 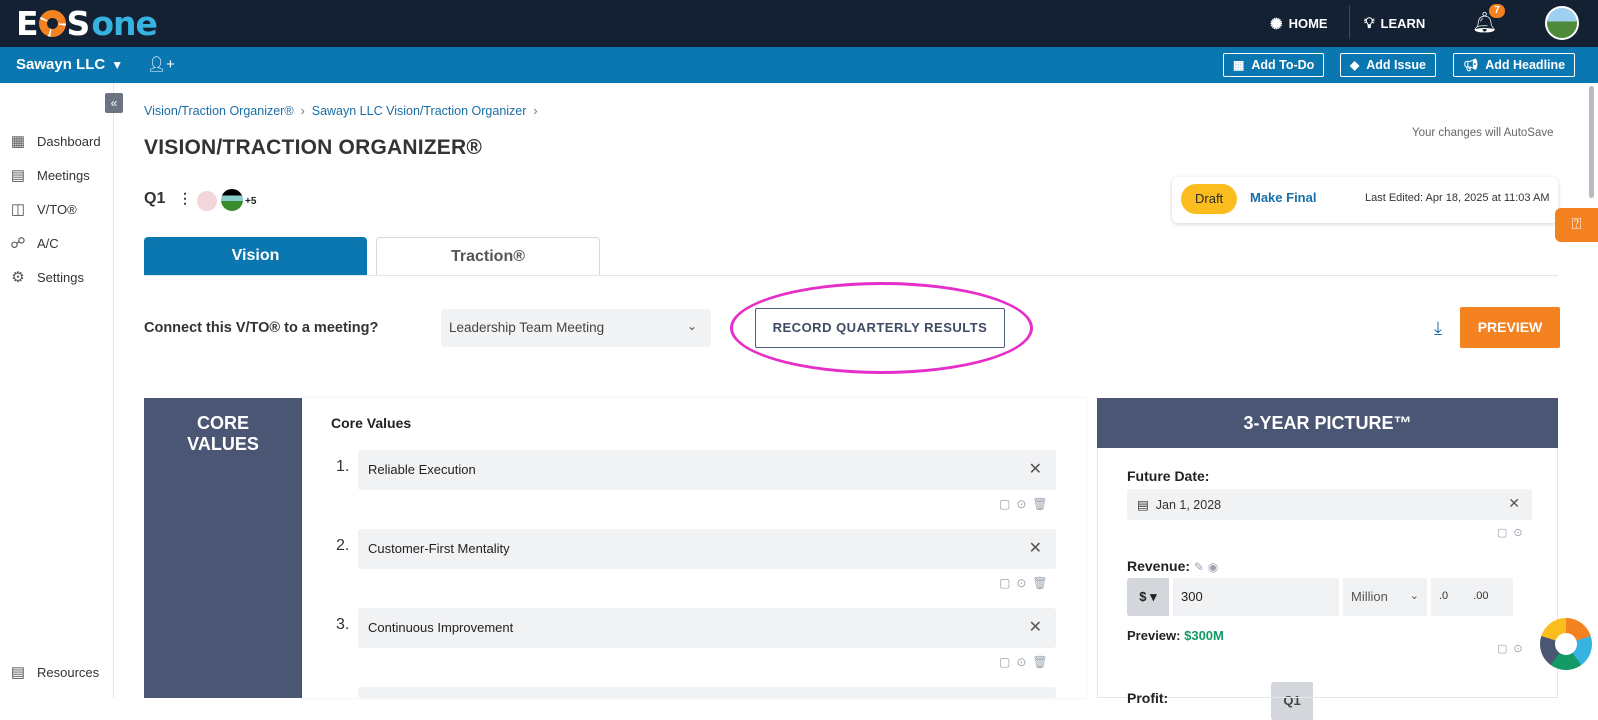 I want to click on revenue-tools: ▢⊙, so click(x=1513, y=648).